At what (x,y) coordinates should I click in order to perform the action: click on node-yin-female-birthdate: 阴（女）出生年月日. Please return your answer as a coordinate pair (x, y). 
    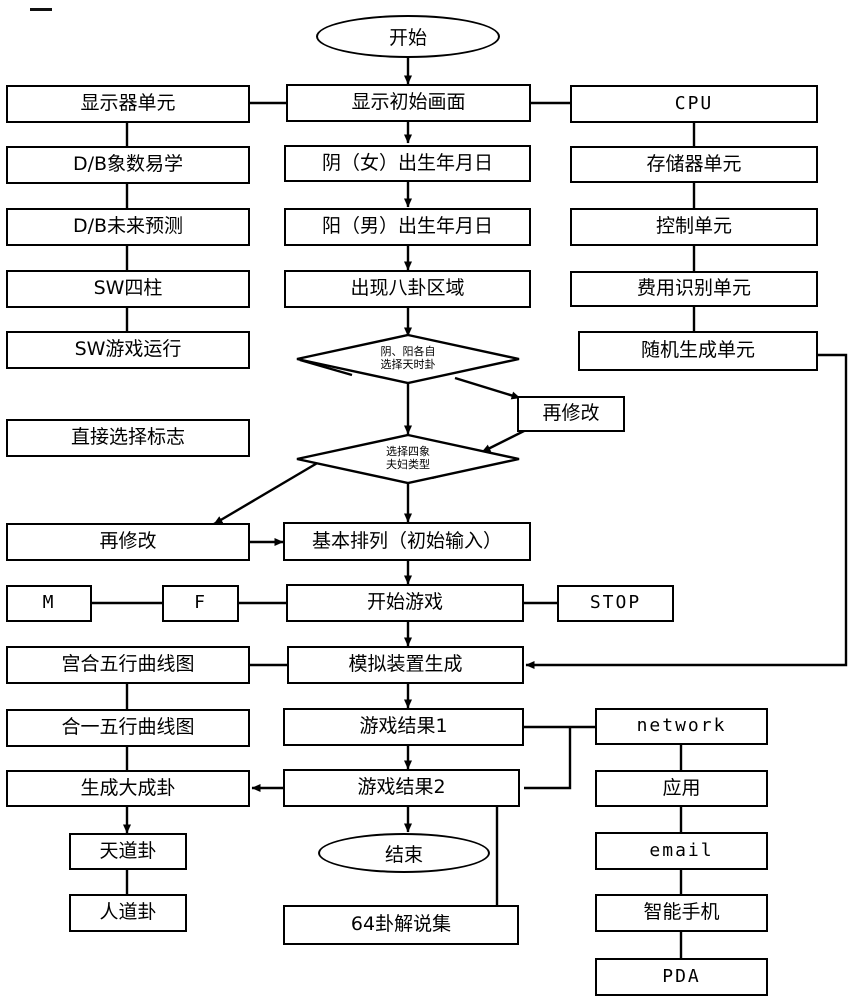
    Looking at the image, I should click on (407, 163).